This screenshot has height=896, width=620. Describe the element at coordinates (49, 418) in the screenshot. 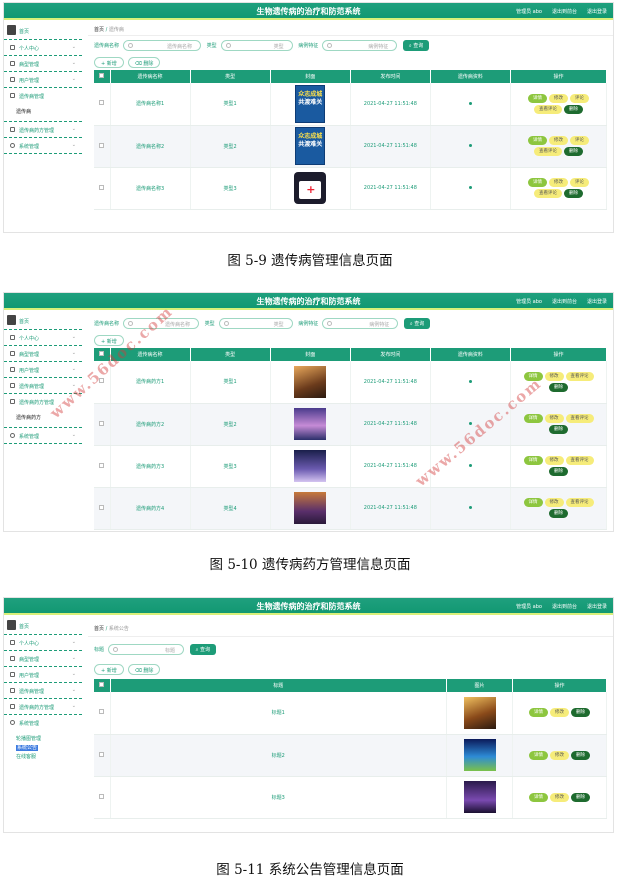

I see `submenu-item-prescription: 遗传病药方` at that location.